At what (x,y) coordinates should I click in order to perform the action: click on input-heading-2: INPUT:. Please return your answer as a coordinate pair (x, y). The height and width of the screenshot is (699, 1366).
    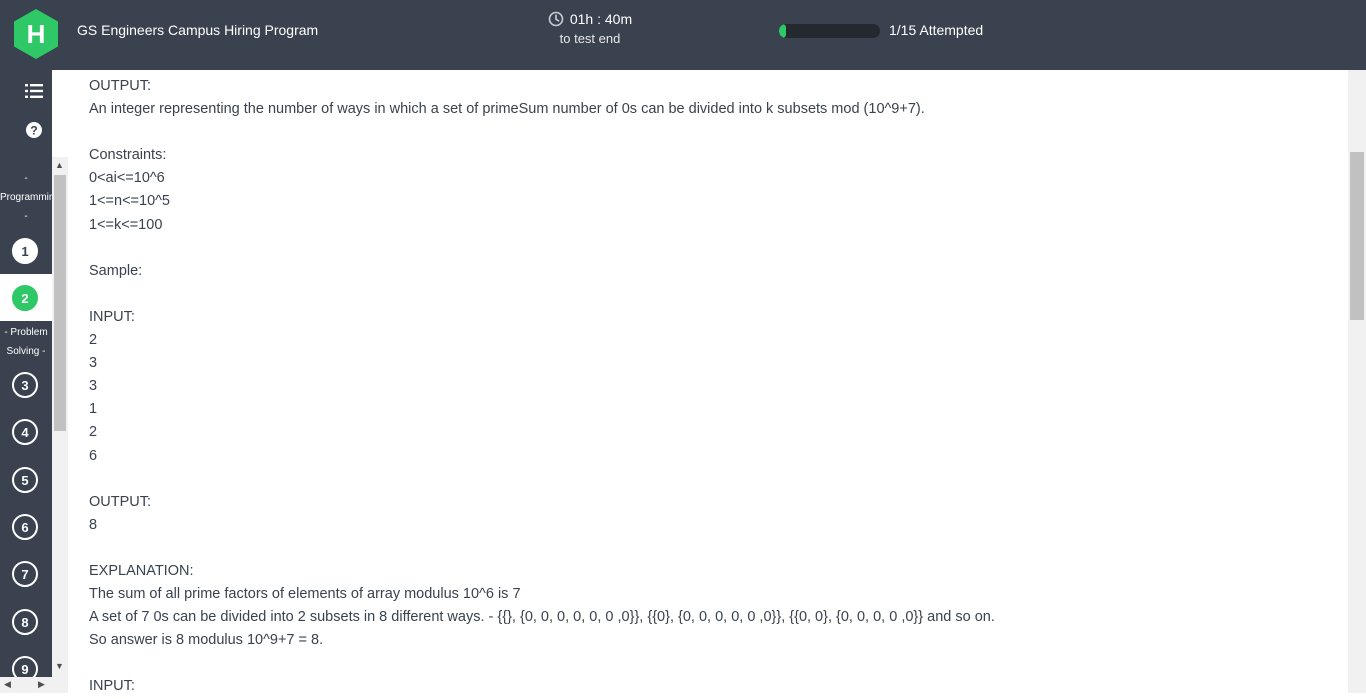
    Looking at the image, I should click on (112, 686).